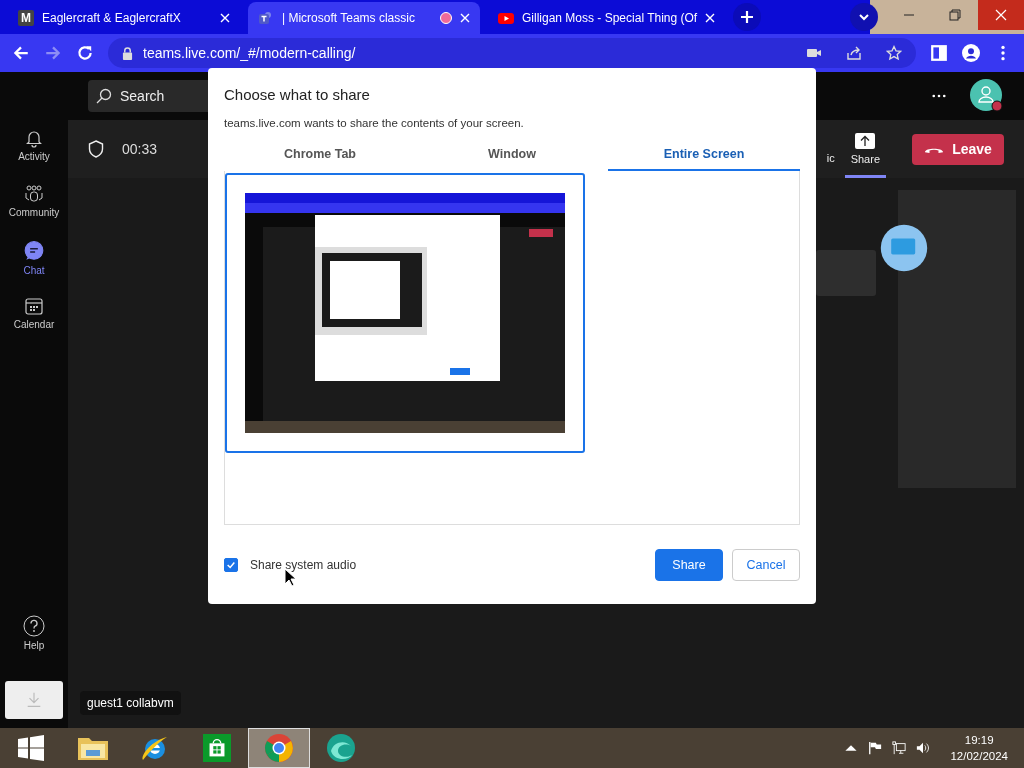 This screenshot has height=768, width=1024. I want to click on more-icon, so click(939, 96).